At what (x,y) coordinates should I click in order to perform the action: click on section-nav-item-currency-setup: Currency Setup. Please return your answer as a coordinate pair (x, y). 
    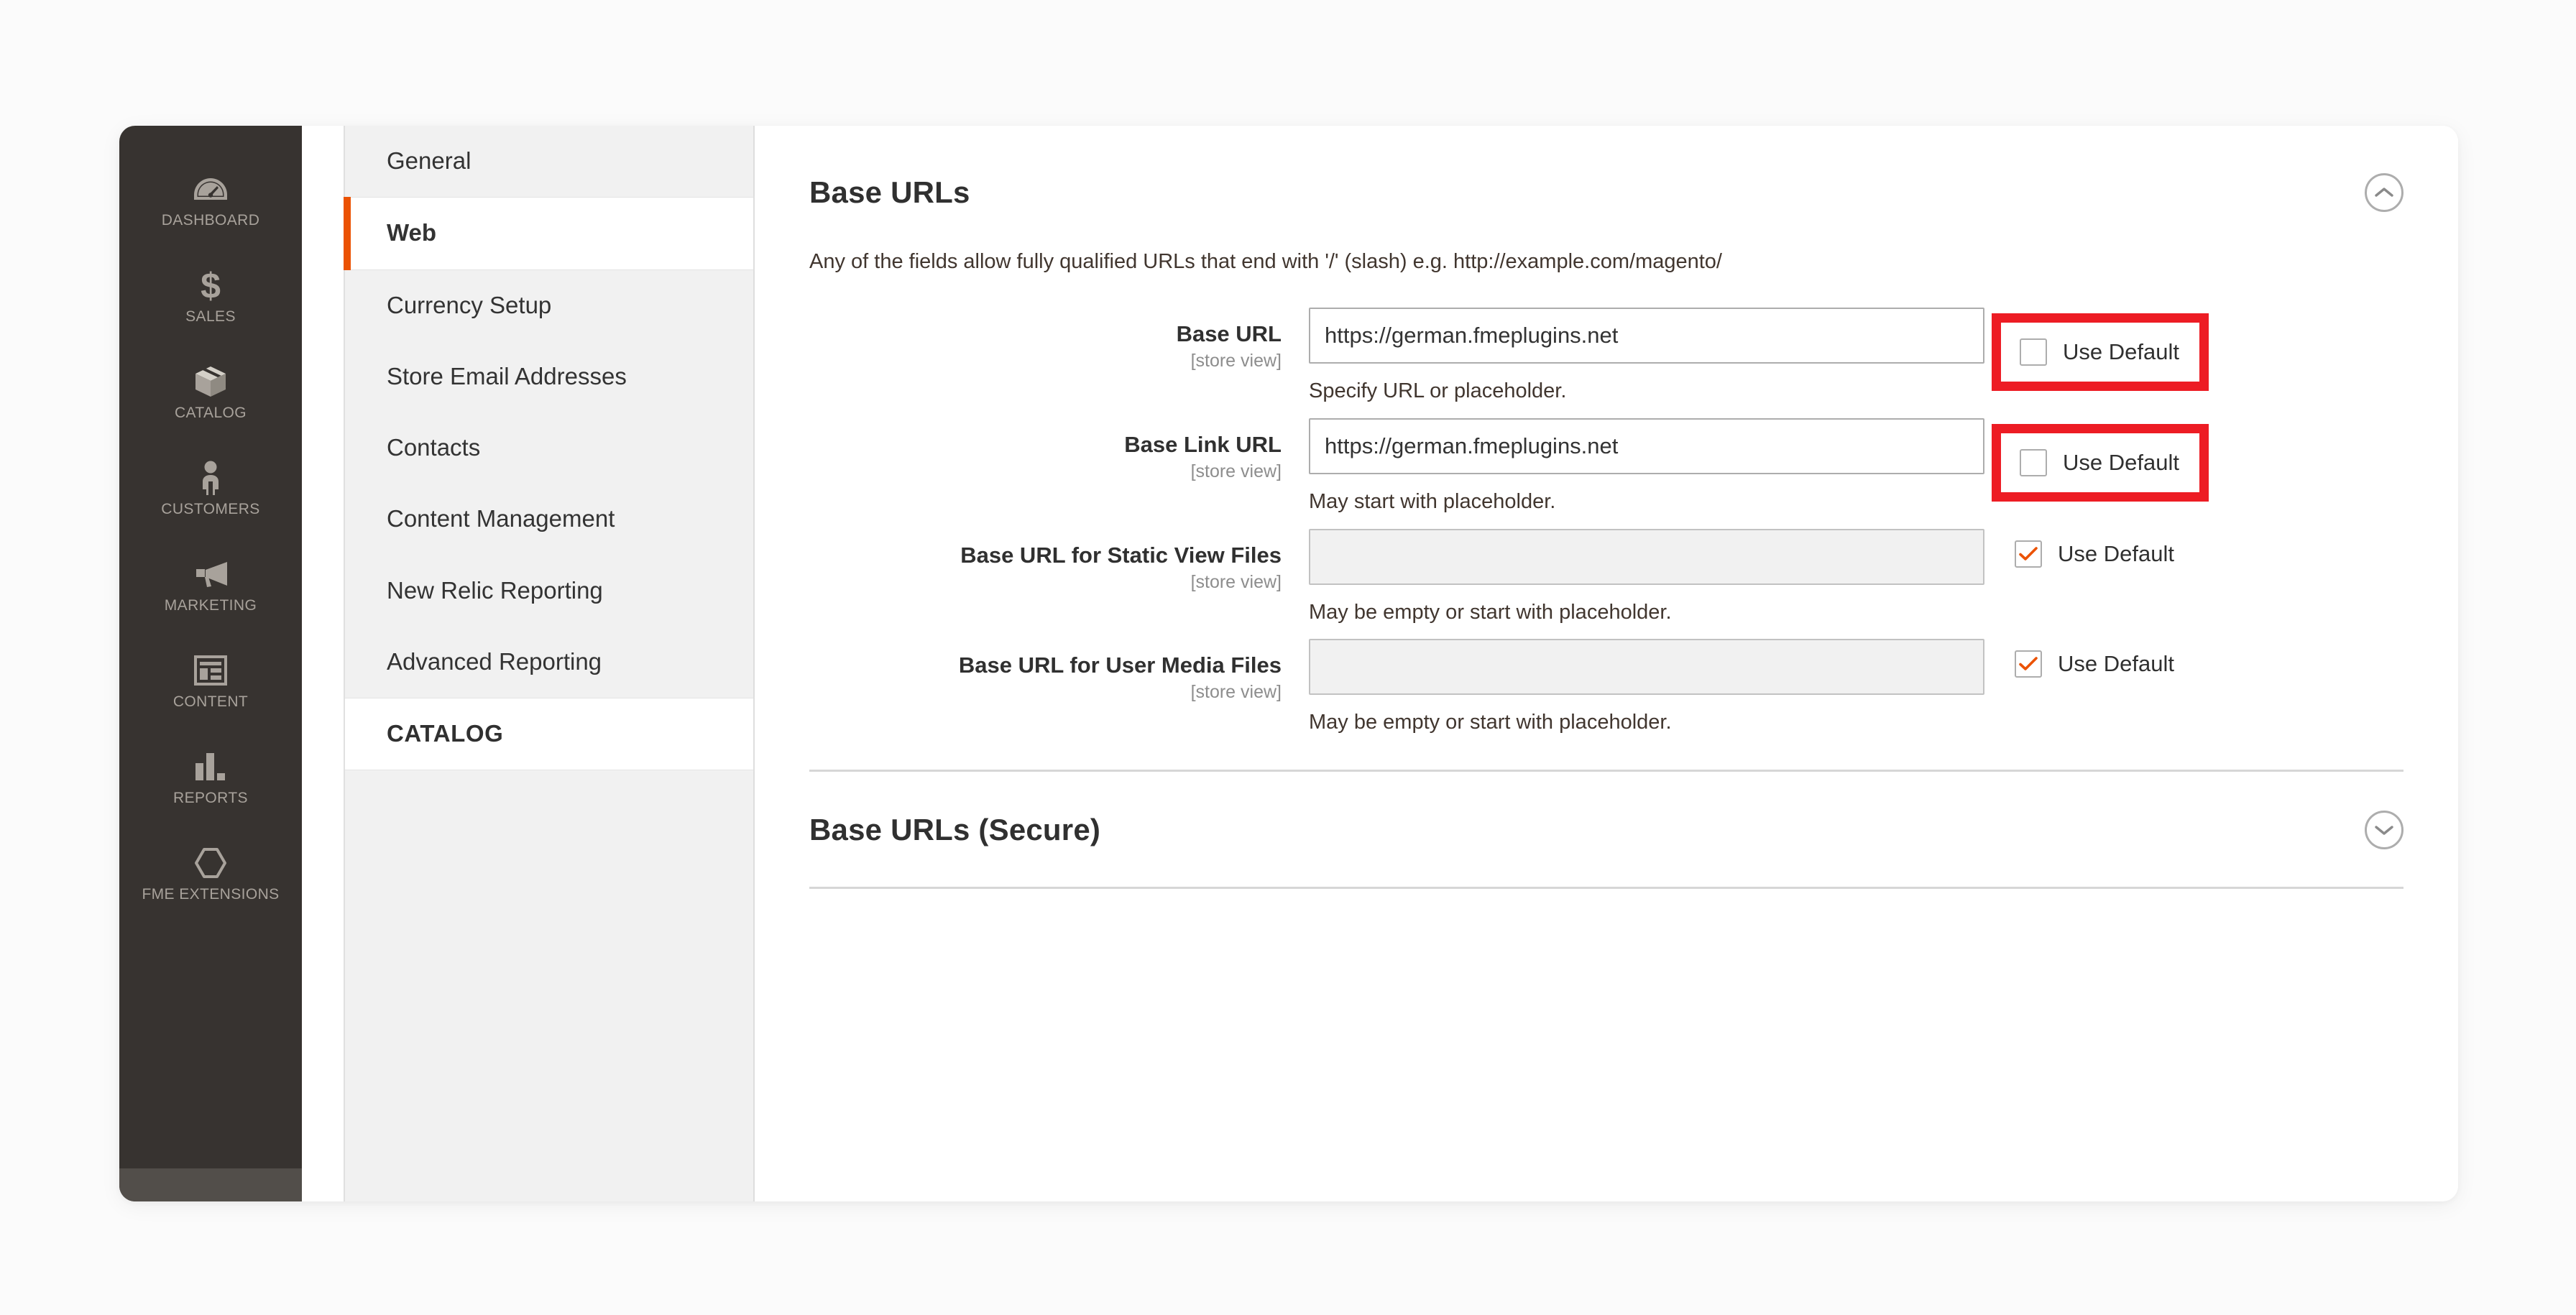
    Looking at the image, I should click on (549, 305).